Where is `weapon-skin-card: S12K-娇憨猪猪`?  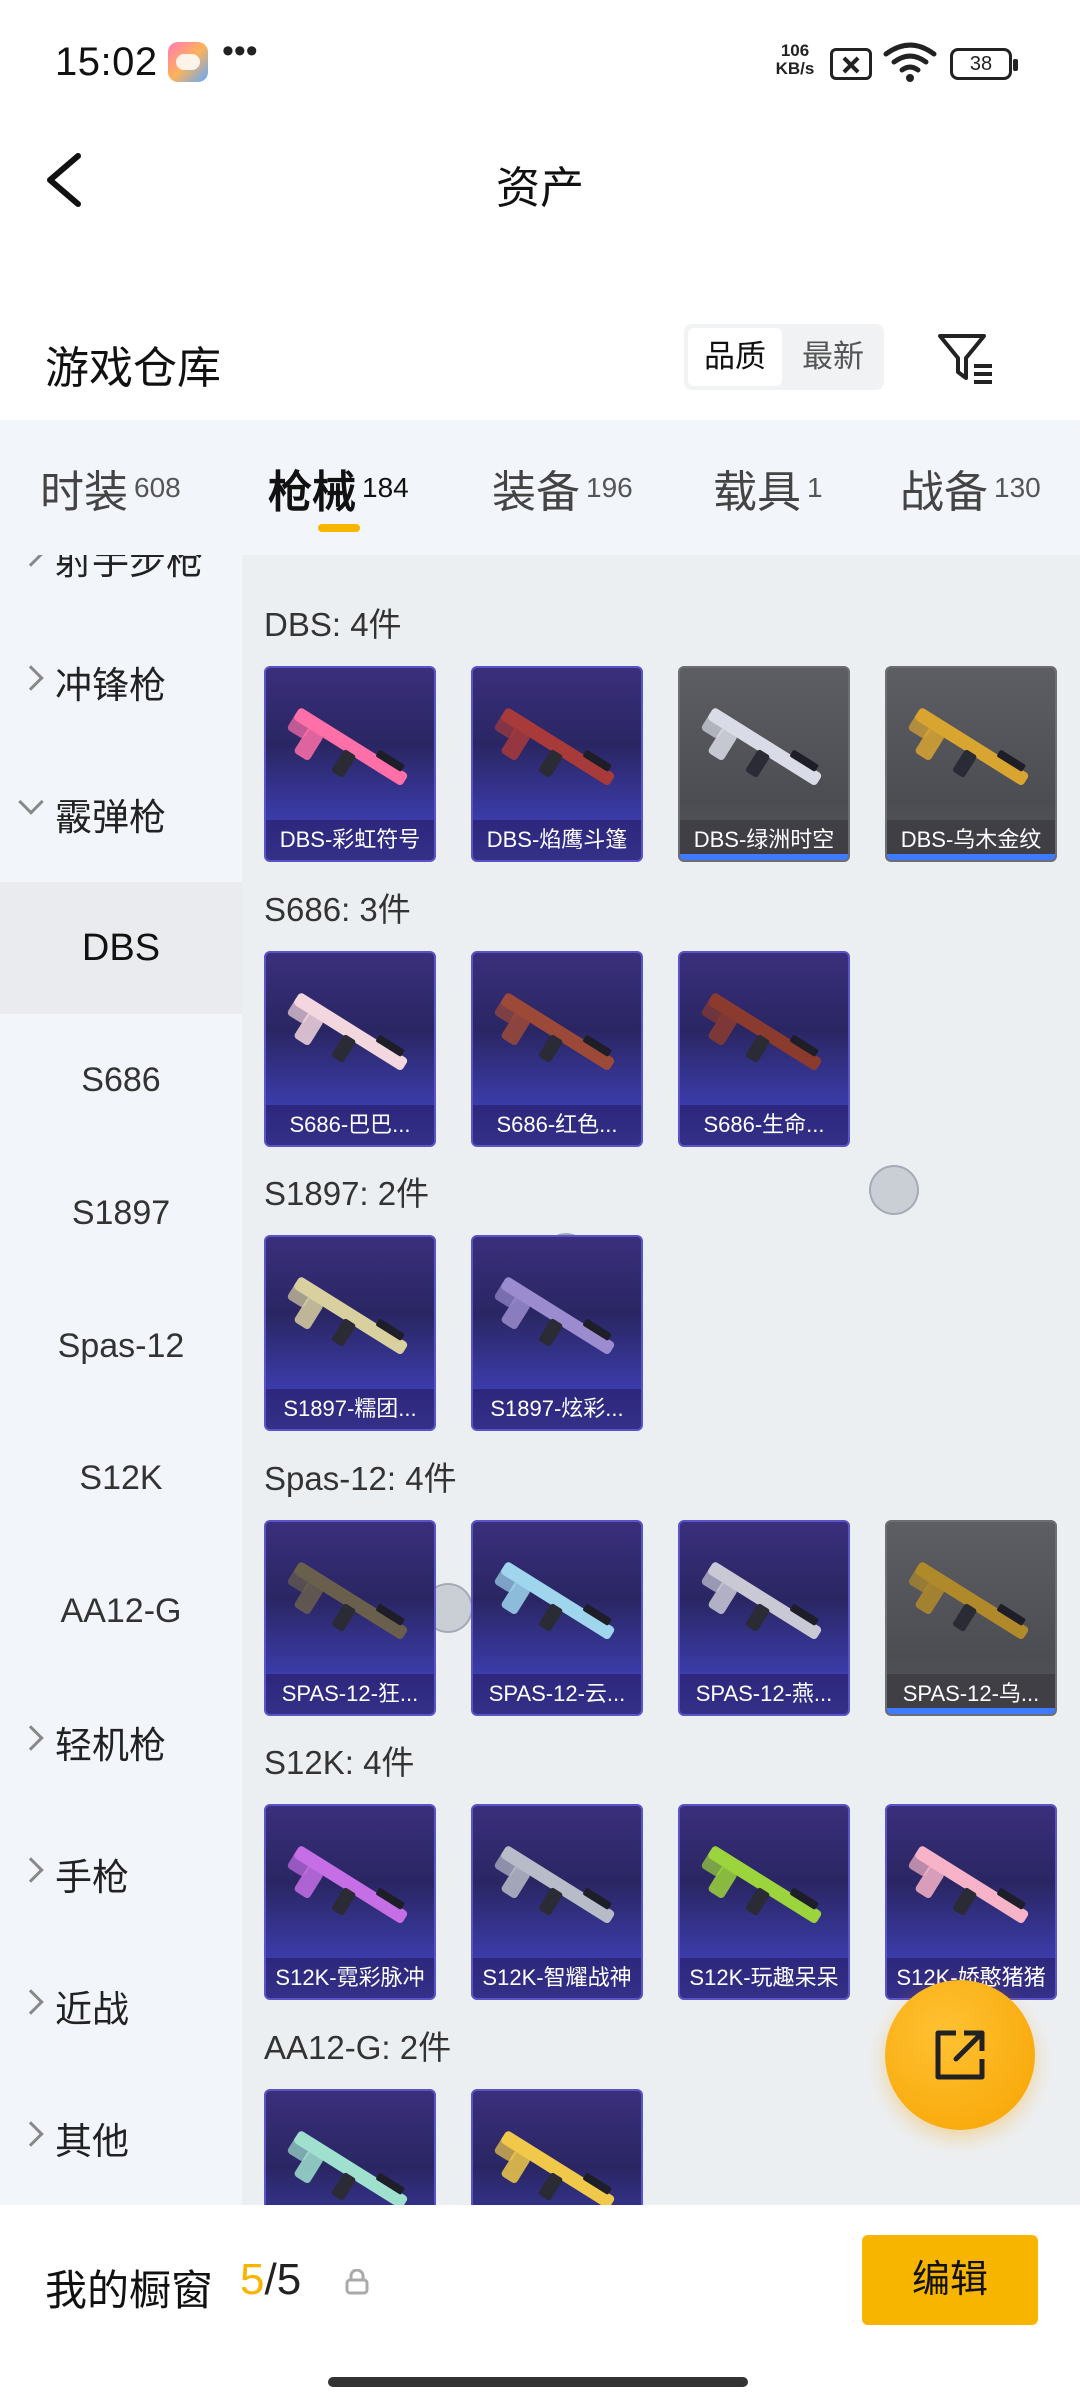
weapon-skin-card: S12K-娇憨猪猪 is located at coordinates (971, 1902).